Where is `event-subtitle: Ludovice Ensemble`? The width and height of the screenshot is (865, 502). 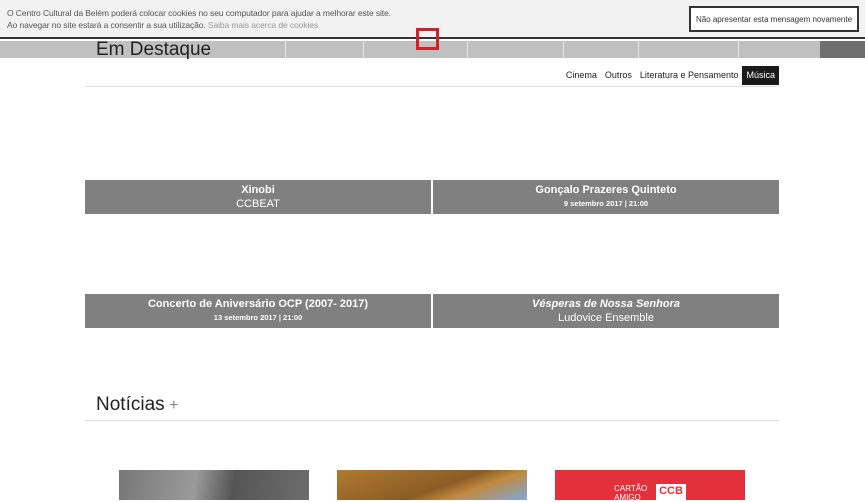 event-subtitle: Ludovice Ensemble is located at coordinates (605, 318).